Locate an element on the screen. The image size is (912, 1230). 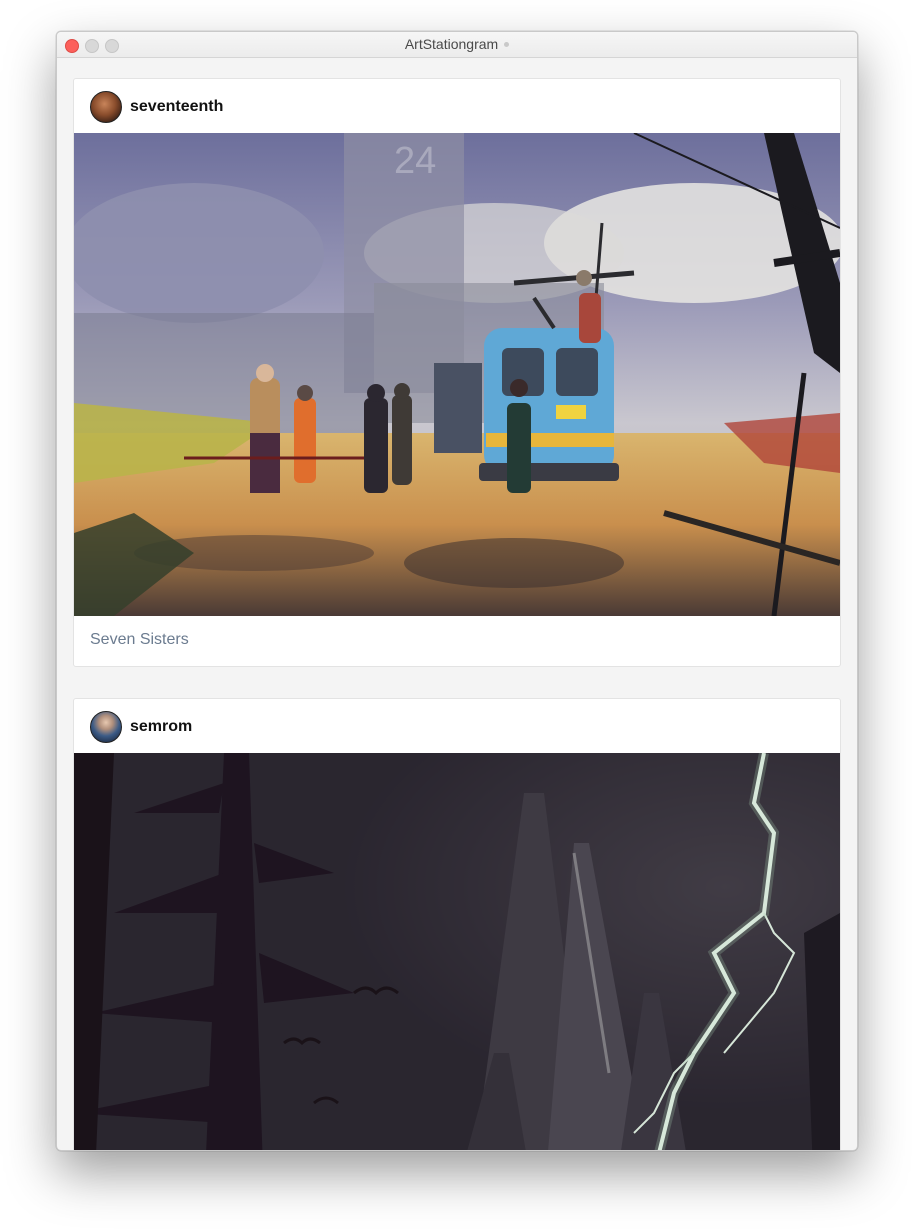
edited-dot-icon is located at coordinates (507, 44).